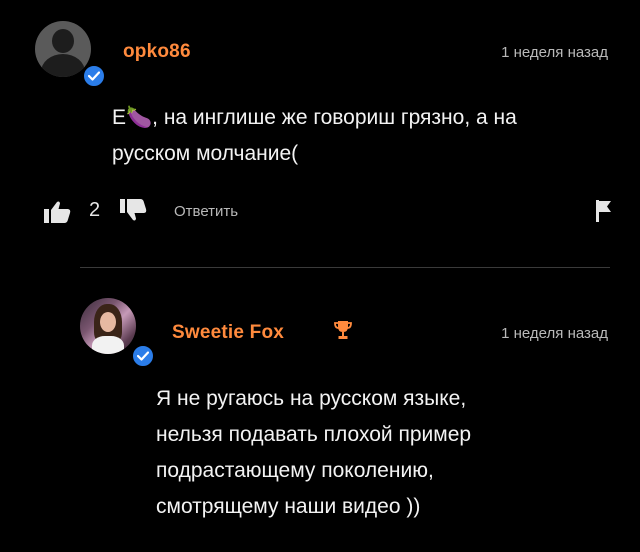 The image size is (640, 552). I want to click on comment-text-line: Е🍆, на инглише же говориш грязно, а на, so click(314, 117).